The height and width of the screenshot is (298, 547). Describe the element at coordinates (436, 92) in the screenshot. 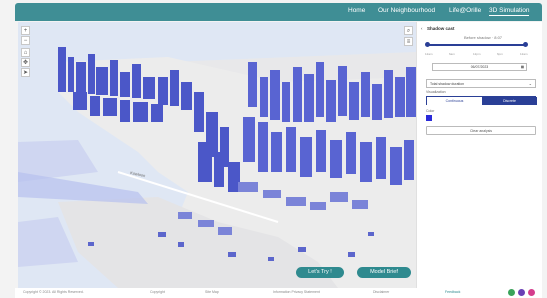

I see `visualization-label: Visualization` at that location.